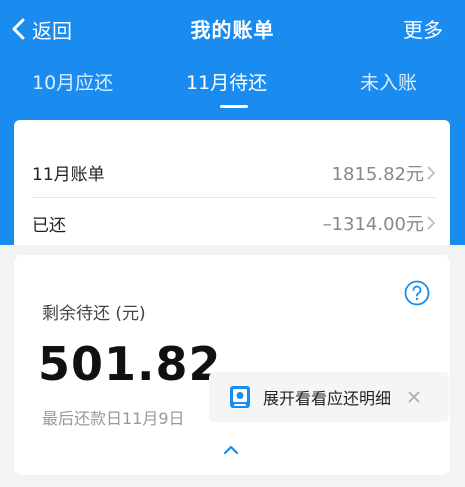 The width and height of the screenshot is (465, 487). I want to click on expand-details-chip: 展开看看应还明细, so click(329, 397).